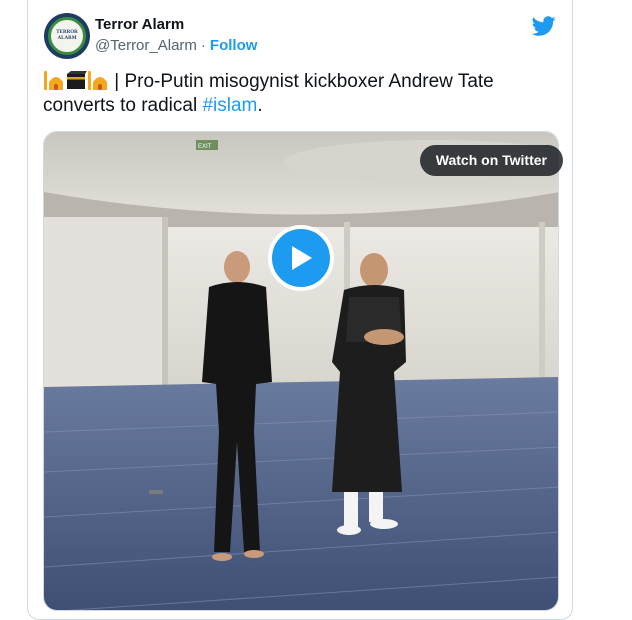 The image size is (632, 620). Describe the element at coordinates (491, 160) in the screenshot. I see `watch-on-twitter-button: Watch on Twitter` at that location.